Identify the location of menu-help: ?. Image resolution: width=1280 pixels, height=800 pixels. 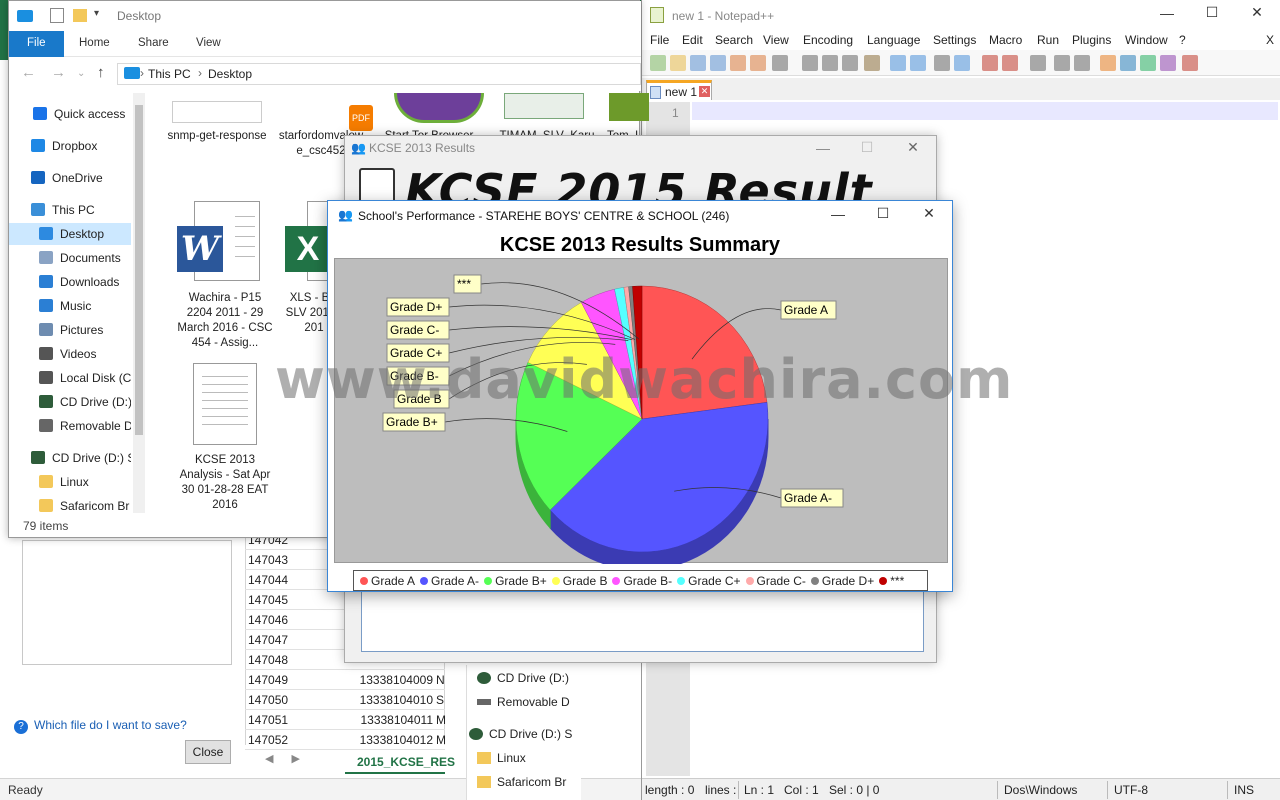
(1182, 40).